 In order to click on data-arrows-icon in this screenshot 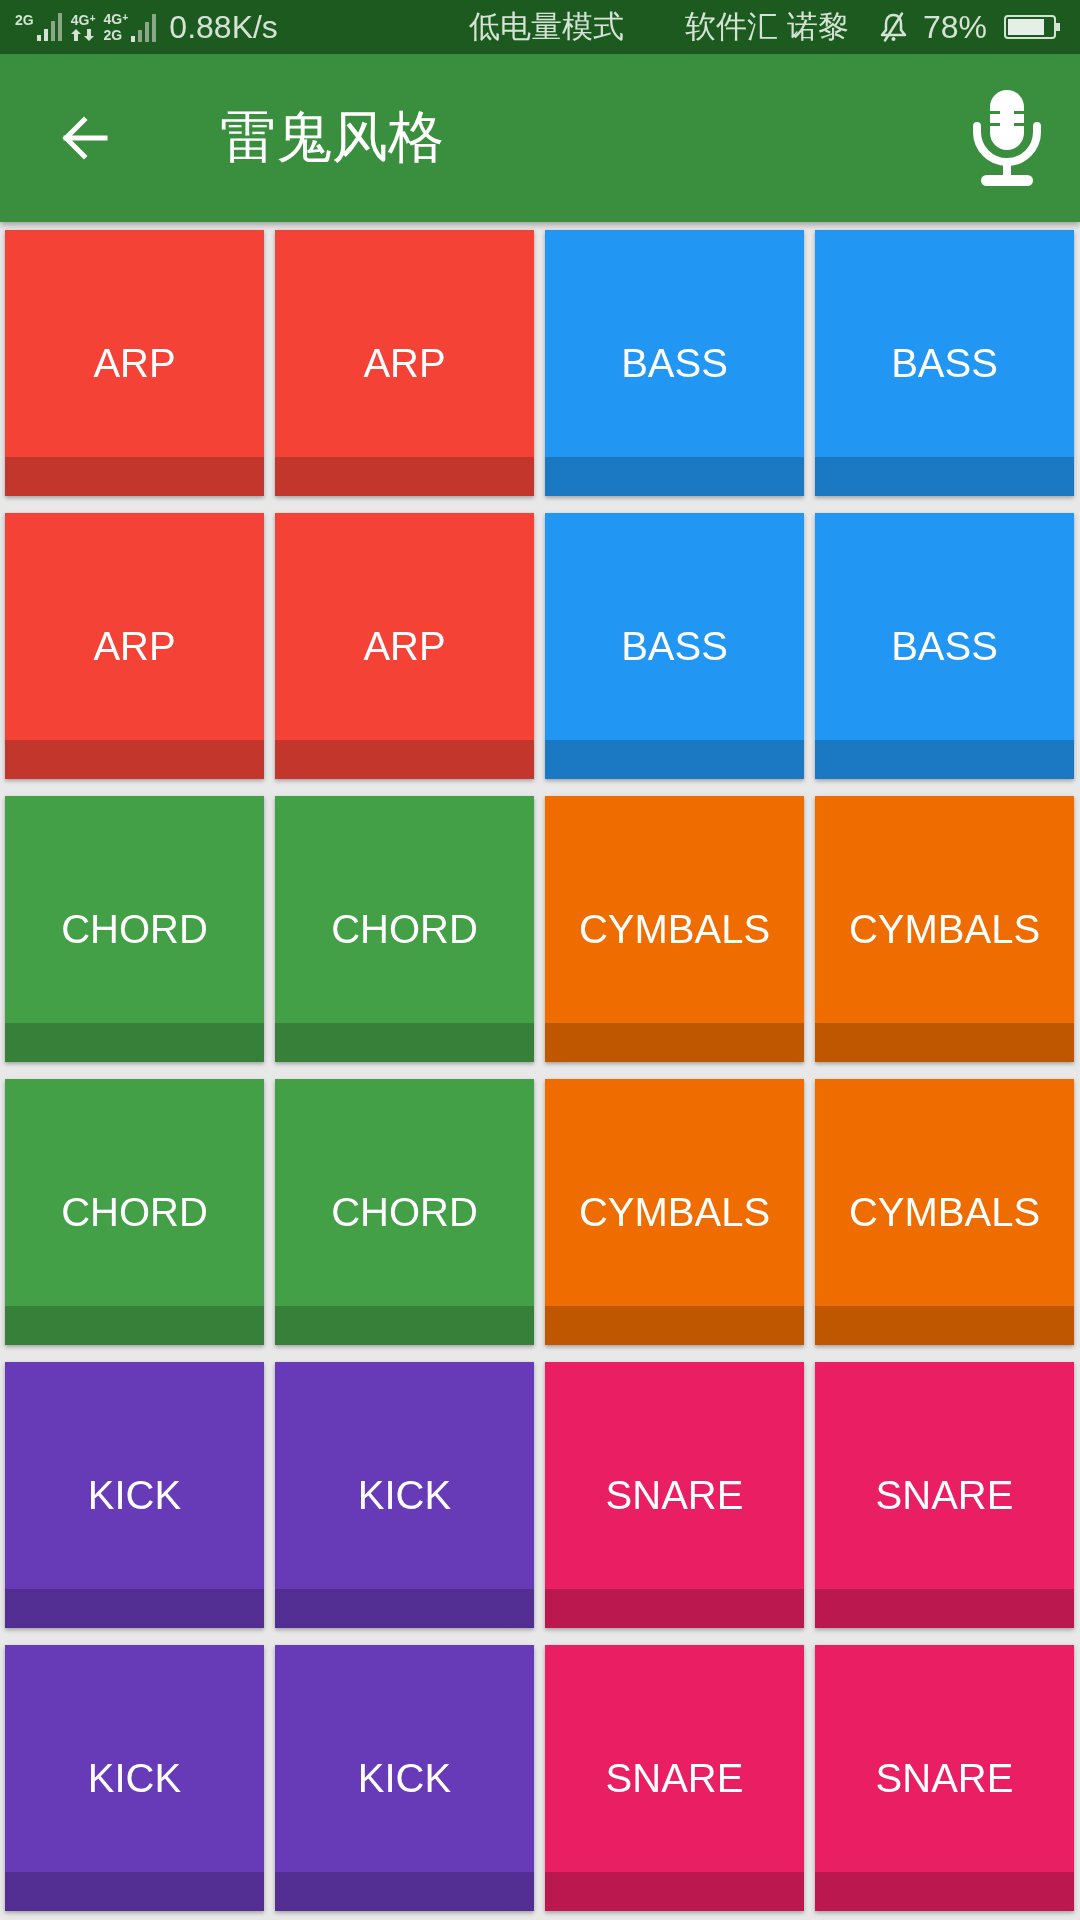, I will do `click(82, 35)`.